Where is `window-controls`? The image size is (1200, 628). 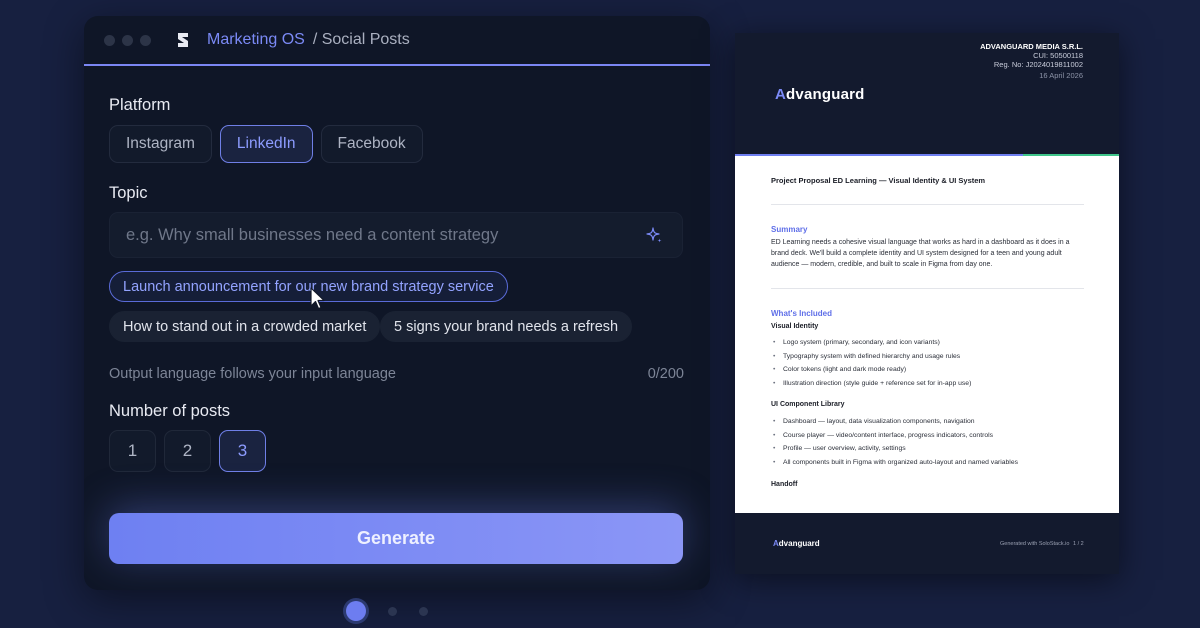
window-controls is located at coordinates (127, 40).